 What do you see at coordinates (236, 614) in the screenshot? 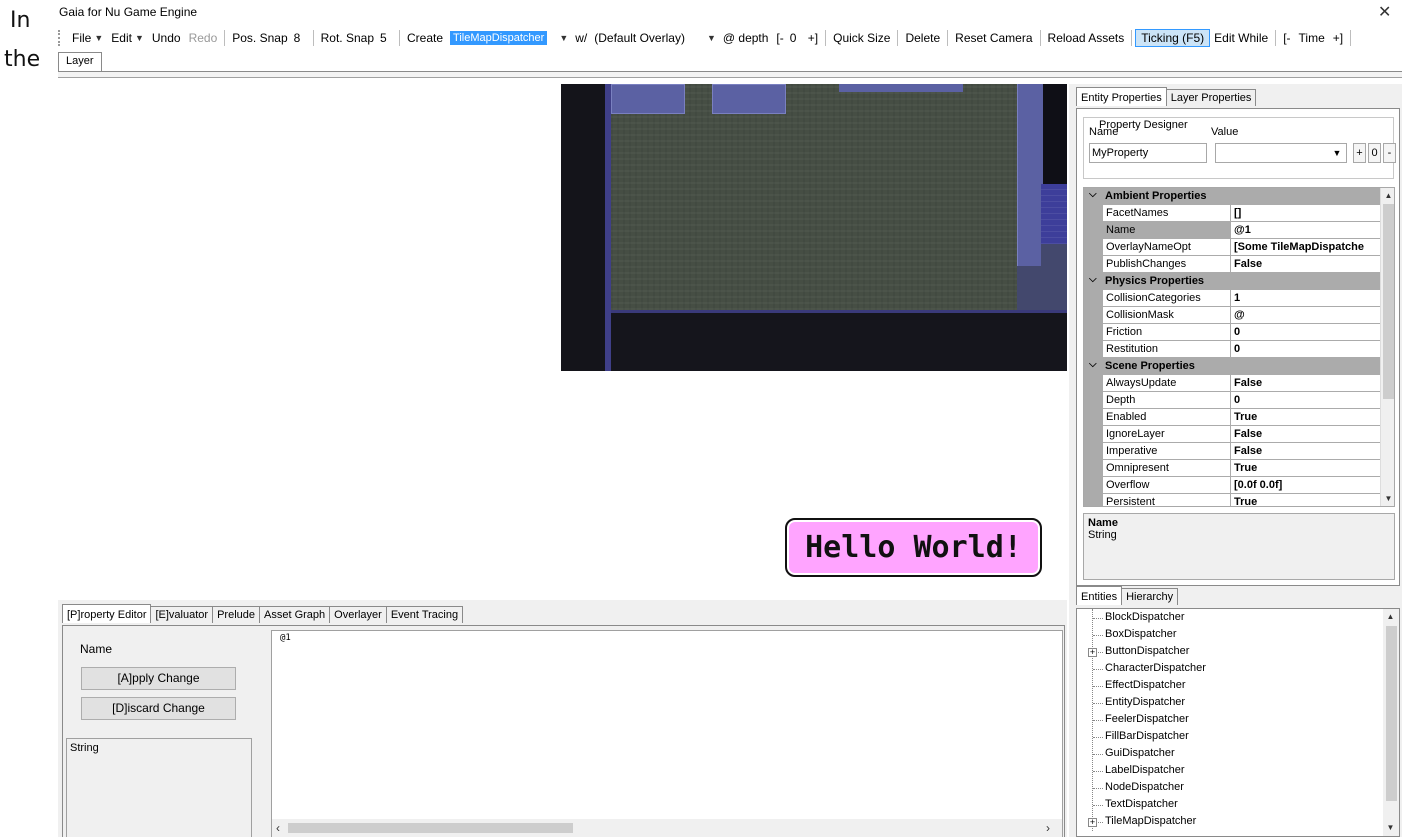
I see `tab-prelude: Prelude` at bounding box center [236, 614].